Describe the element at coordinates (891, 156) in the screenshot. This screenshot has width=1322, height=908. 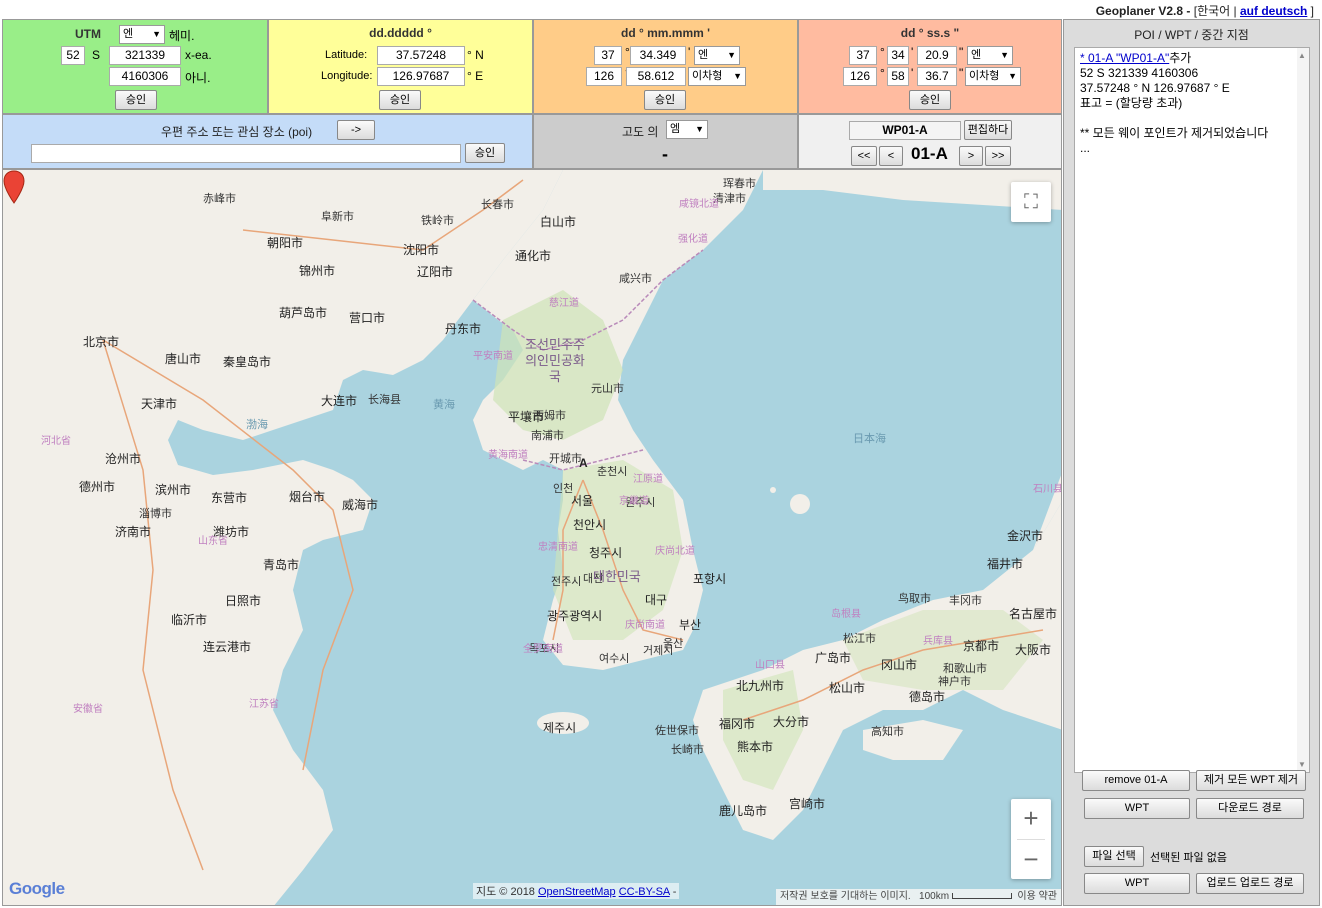
I see `prev-waypoint-button: <` at that location.